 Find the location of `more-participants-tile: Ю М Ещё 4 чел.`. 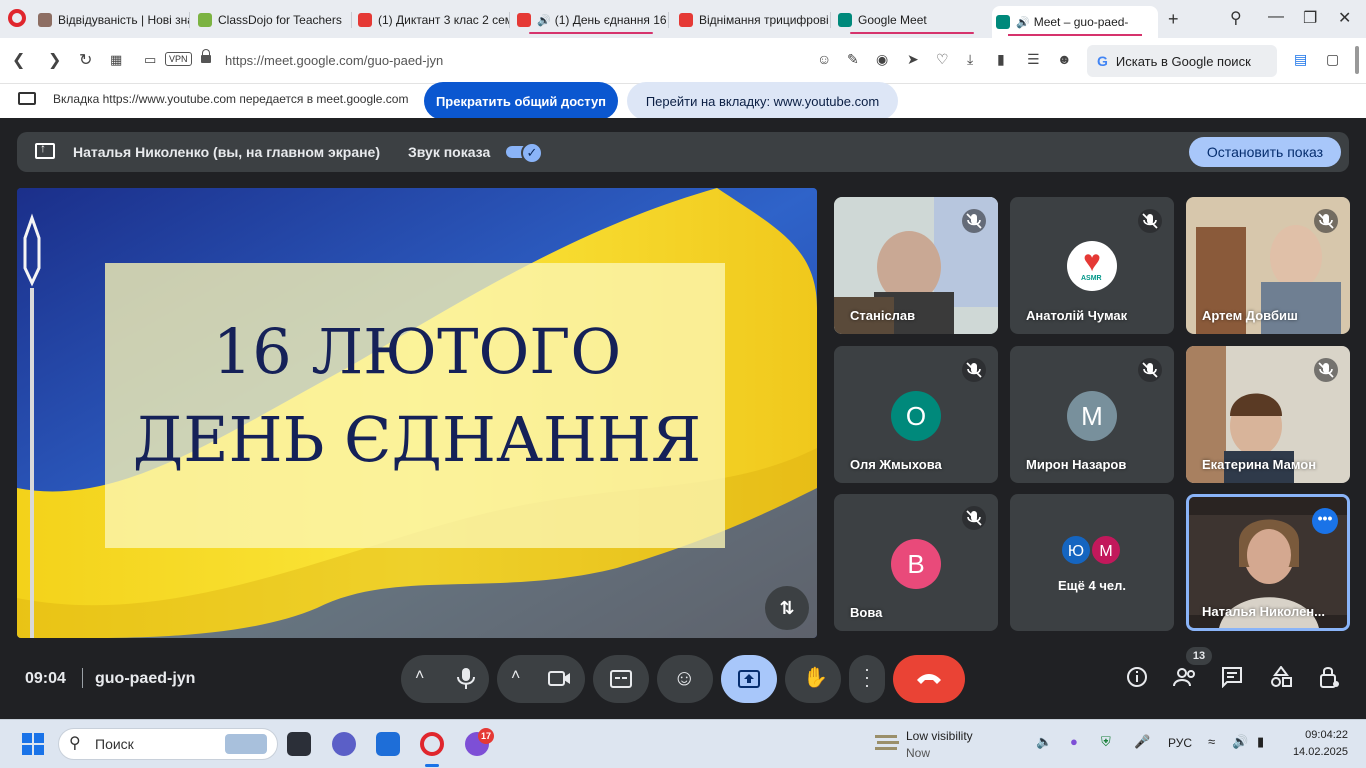

more-participants-tile: Ю М Ещё 4 чел. is located at coordinates (1092, 562).